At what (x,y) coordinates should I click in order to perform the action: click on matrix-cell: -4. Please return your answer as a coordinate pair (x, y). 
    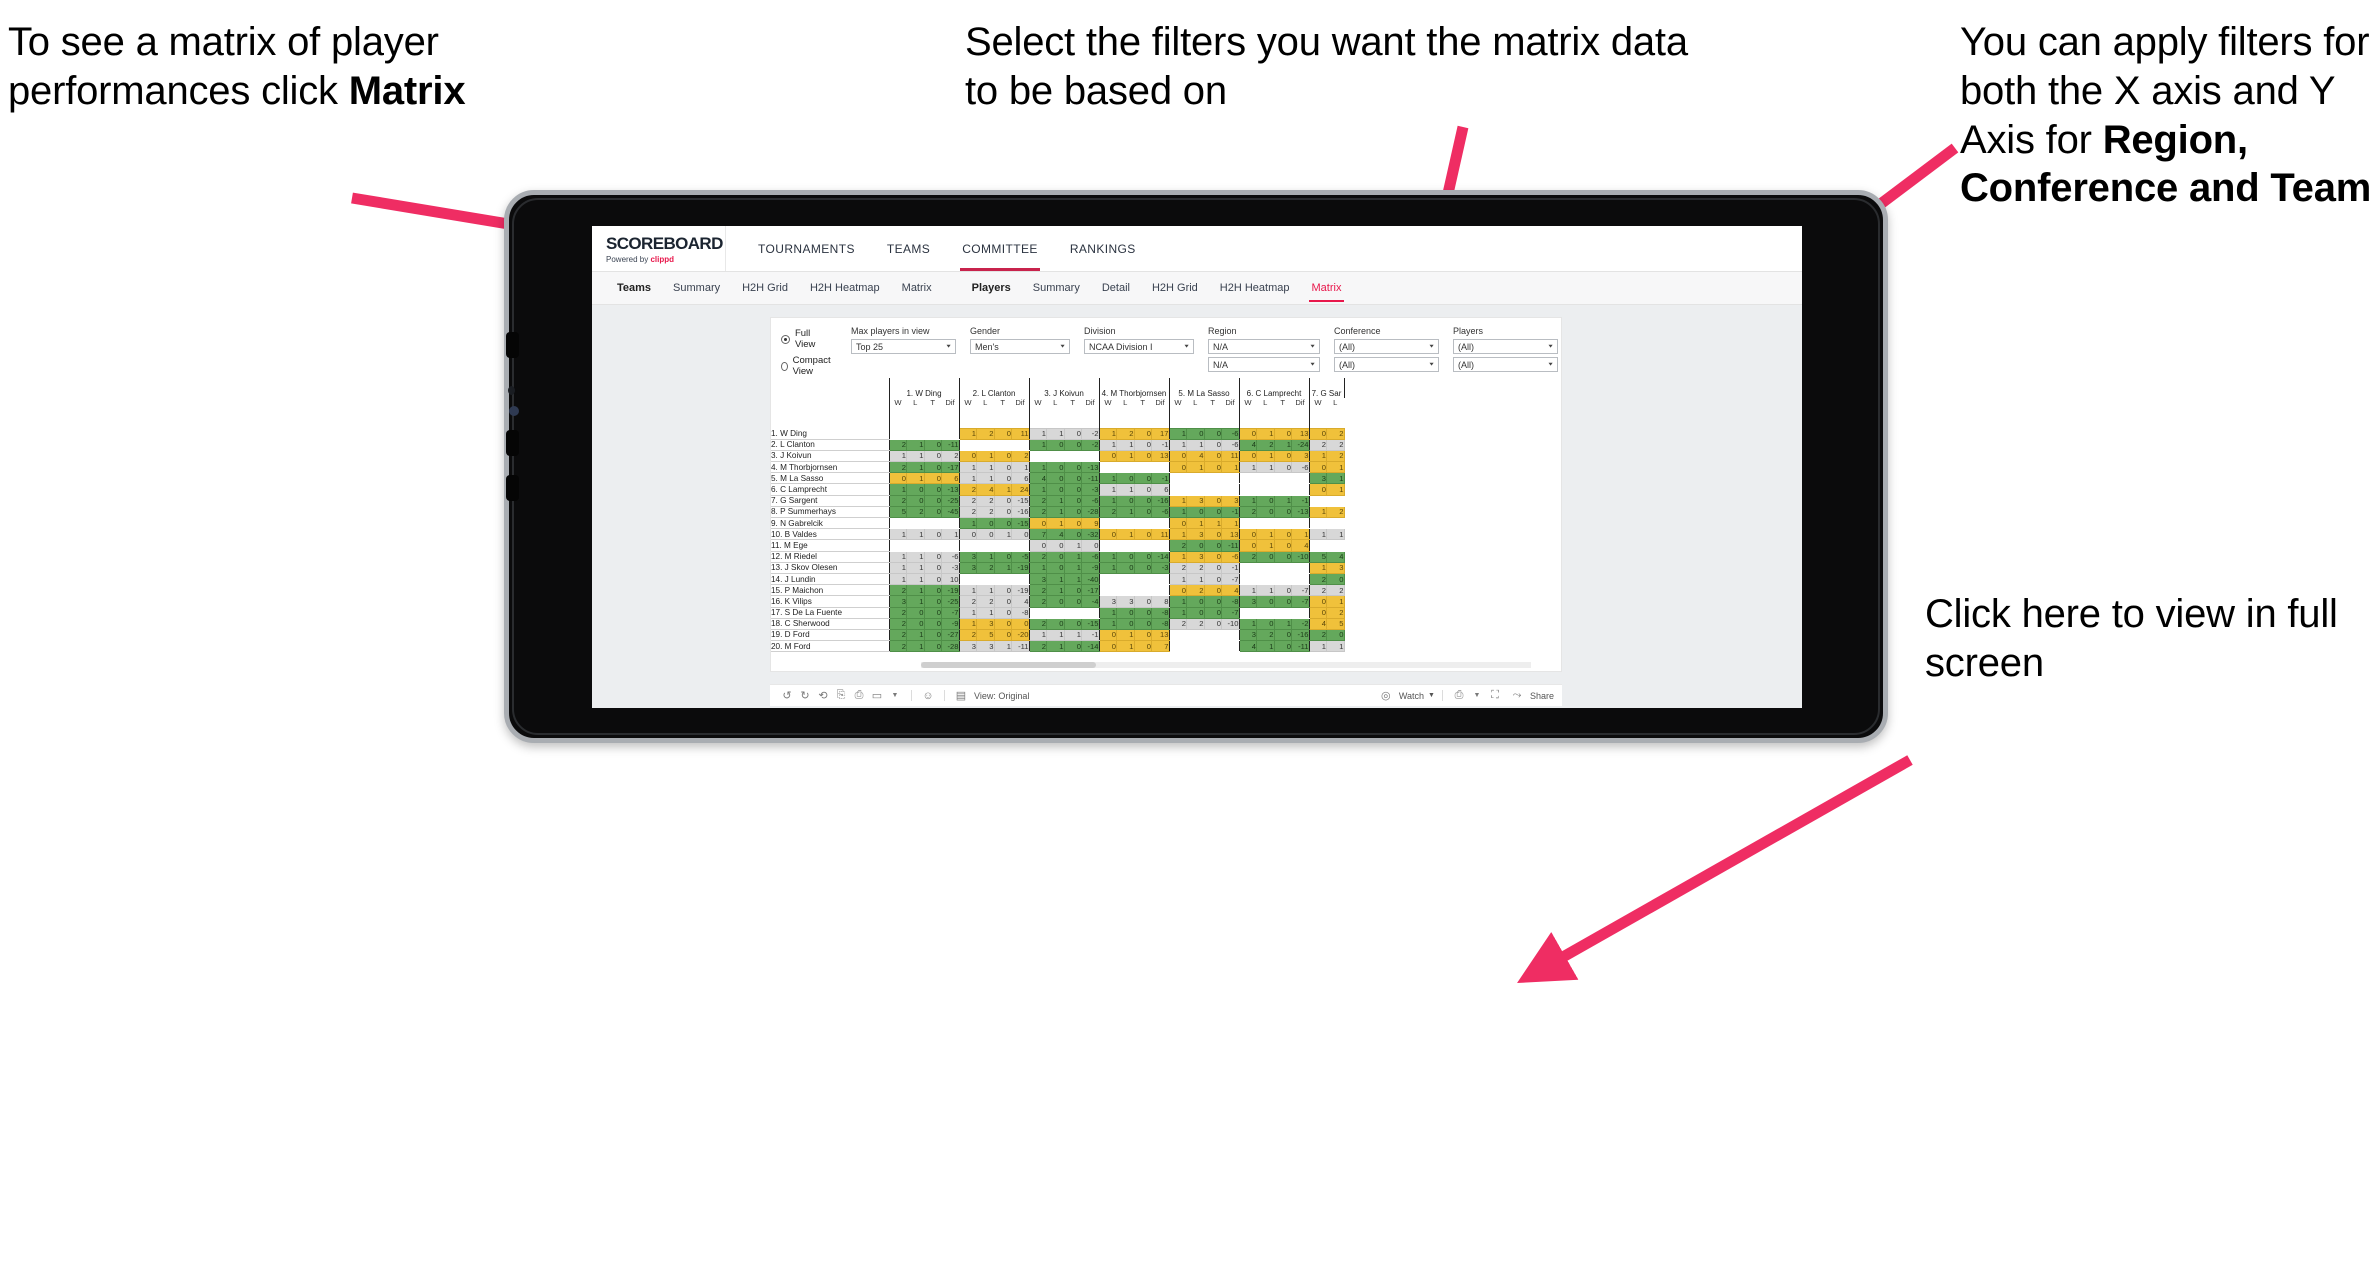
    Looking at the image, I should click on (1090, 601).